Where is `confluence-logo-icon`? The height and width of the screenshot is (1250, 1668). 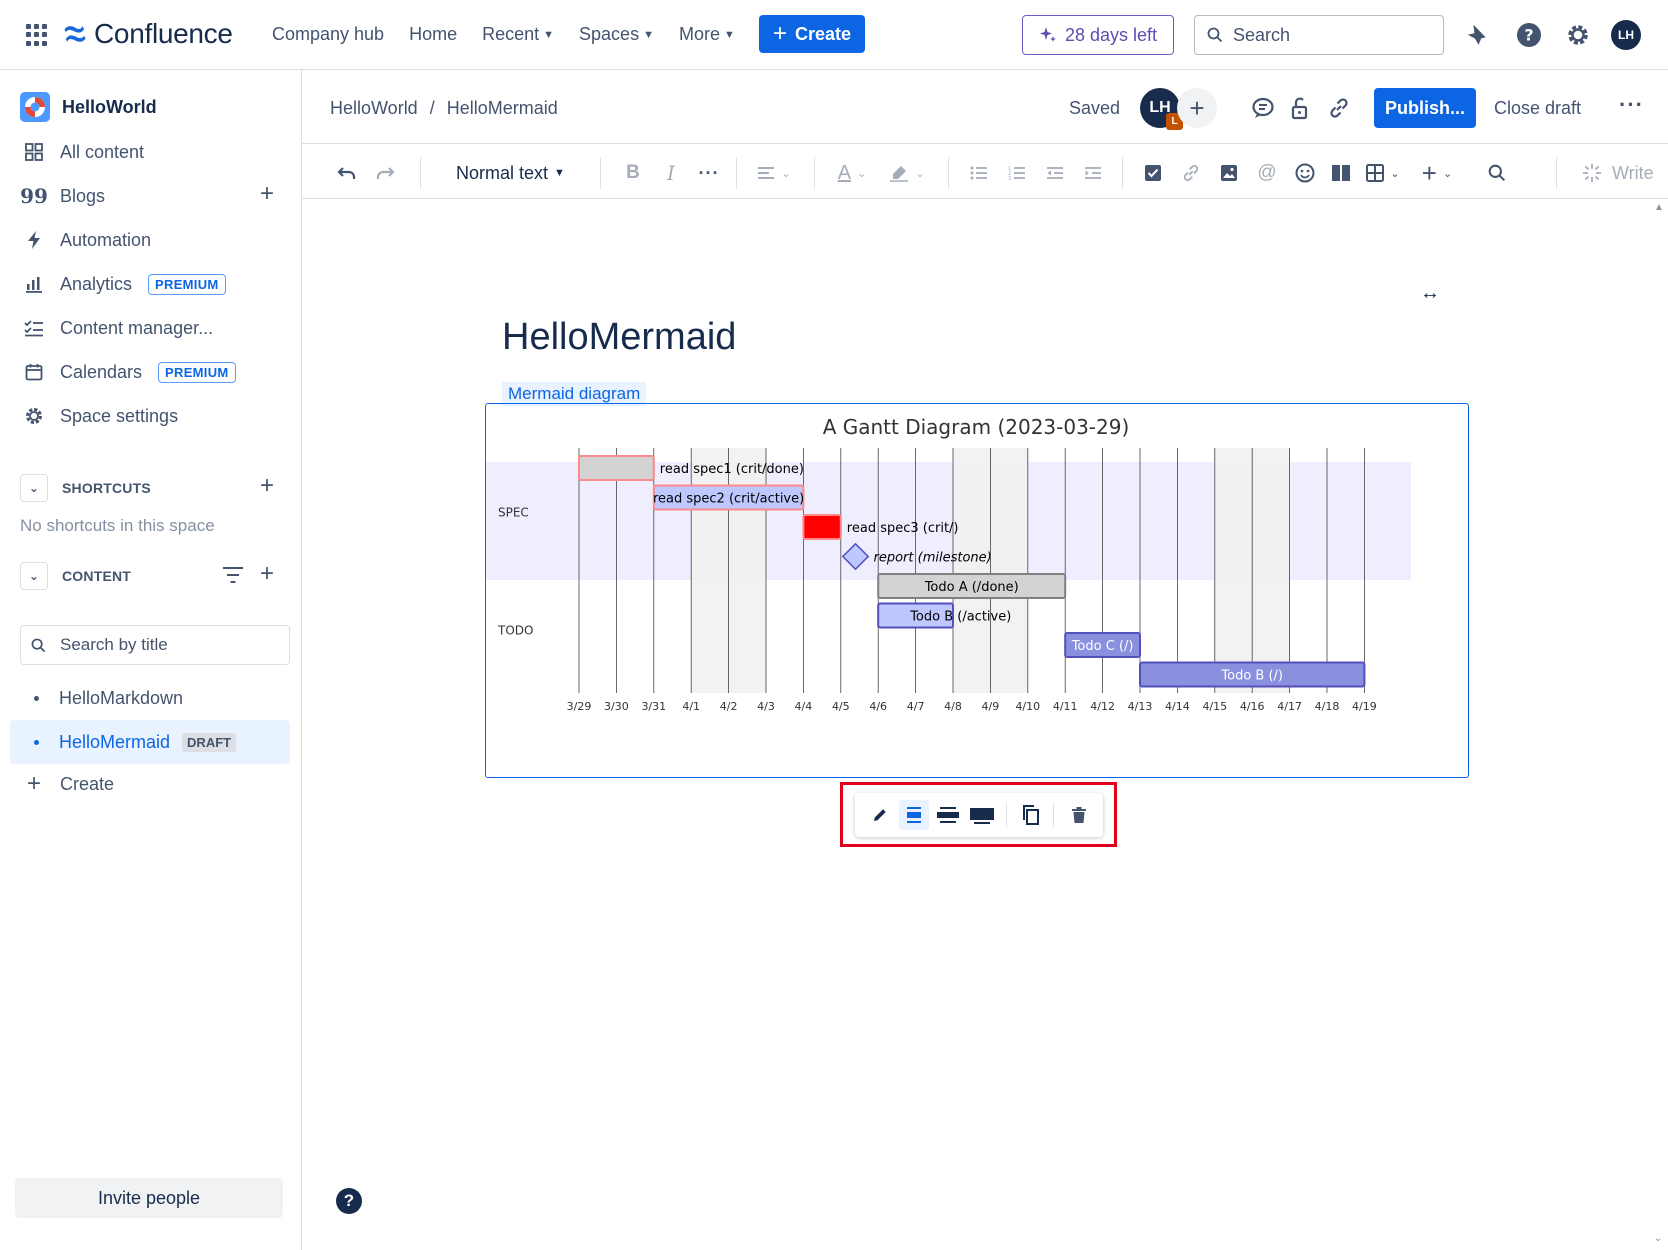
confluence-logo-icon is located at coordinates (75, 34).